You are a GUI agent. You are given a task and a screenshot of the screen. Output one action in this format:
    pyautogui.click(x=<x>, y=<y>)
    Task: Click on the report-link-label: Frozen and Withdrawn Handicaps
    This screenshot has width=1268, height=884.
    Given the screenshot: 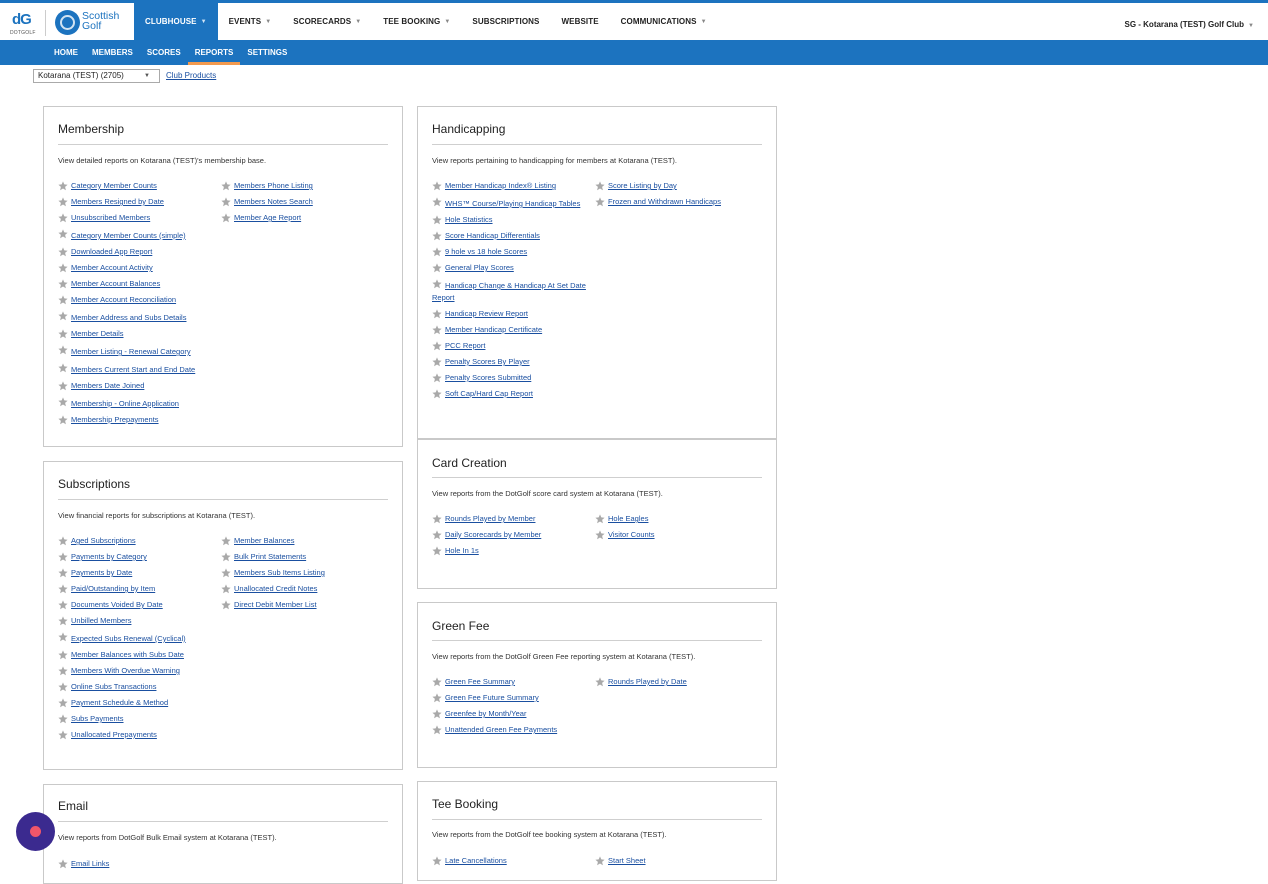 What is the action you would take?
    pyautogui.click(x=664, y=202)
    